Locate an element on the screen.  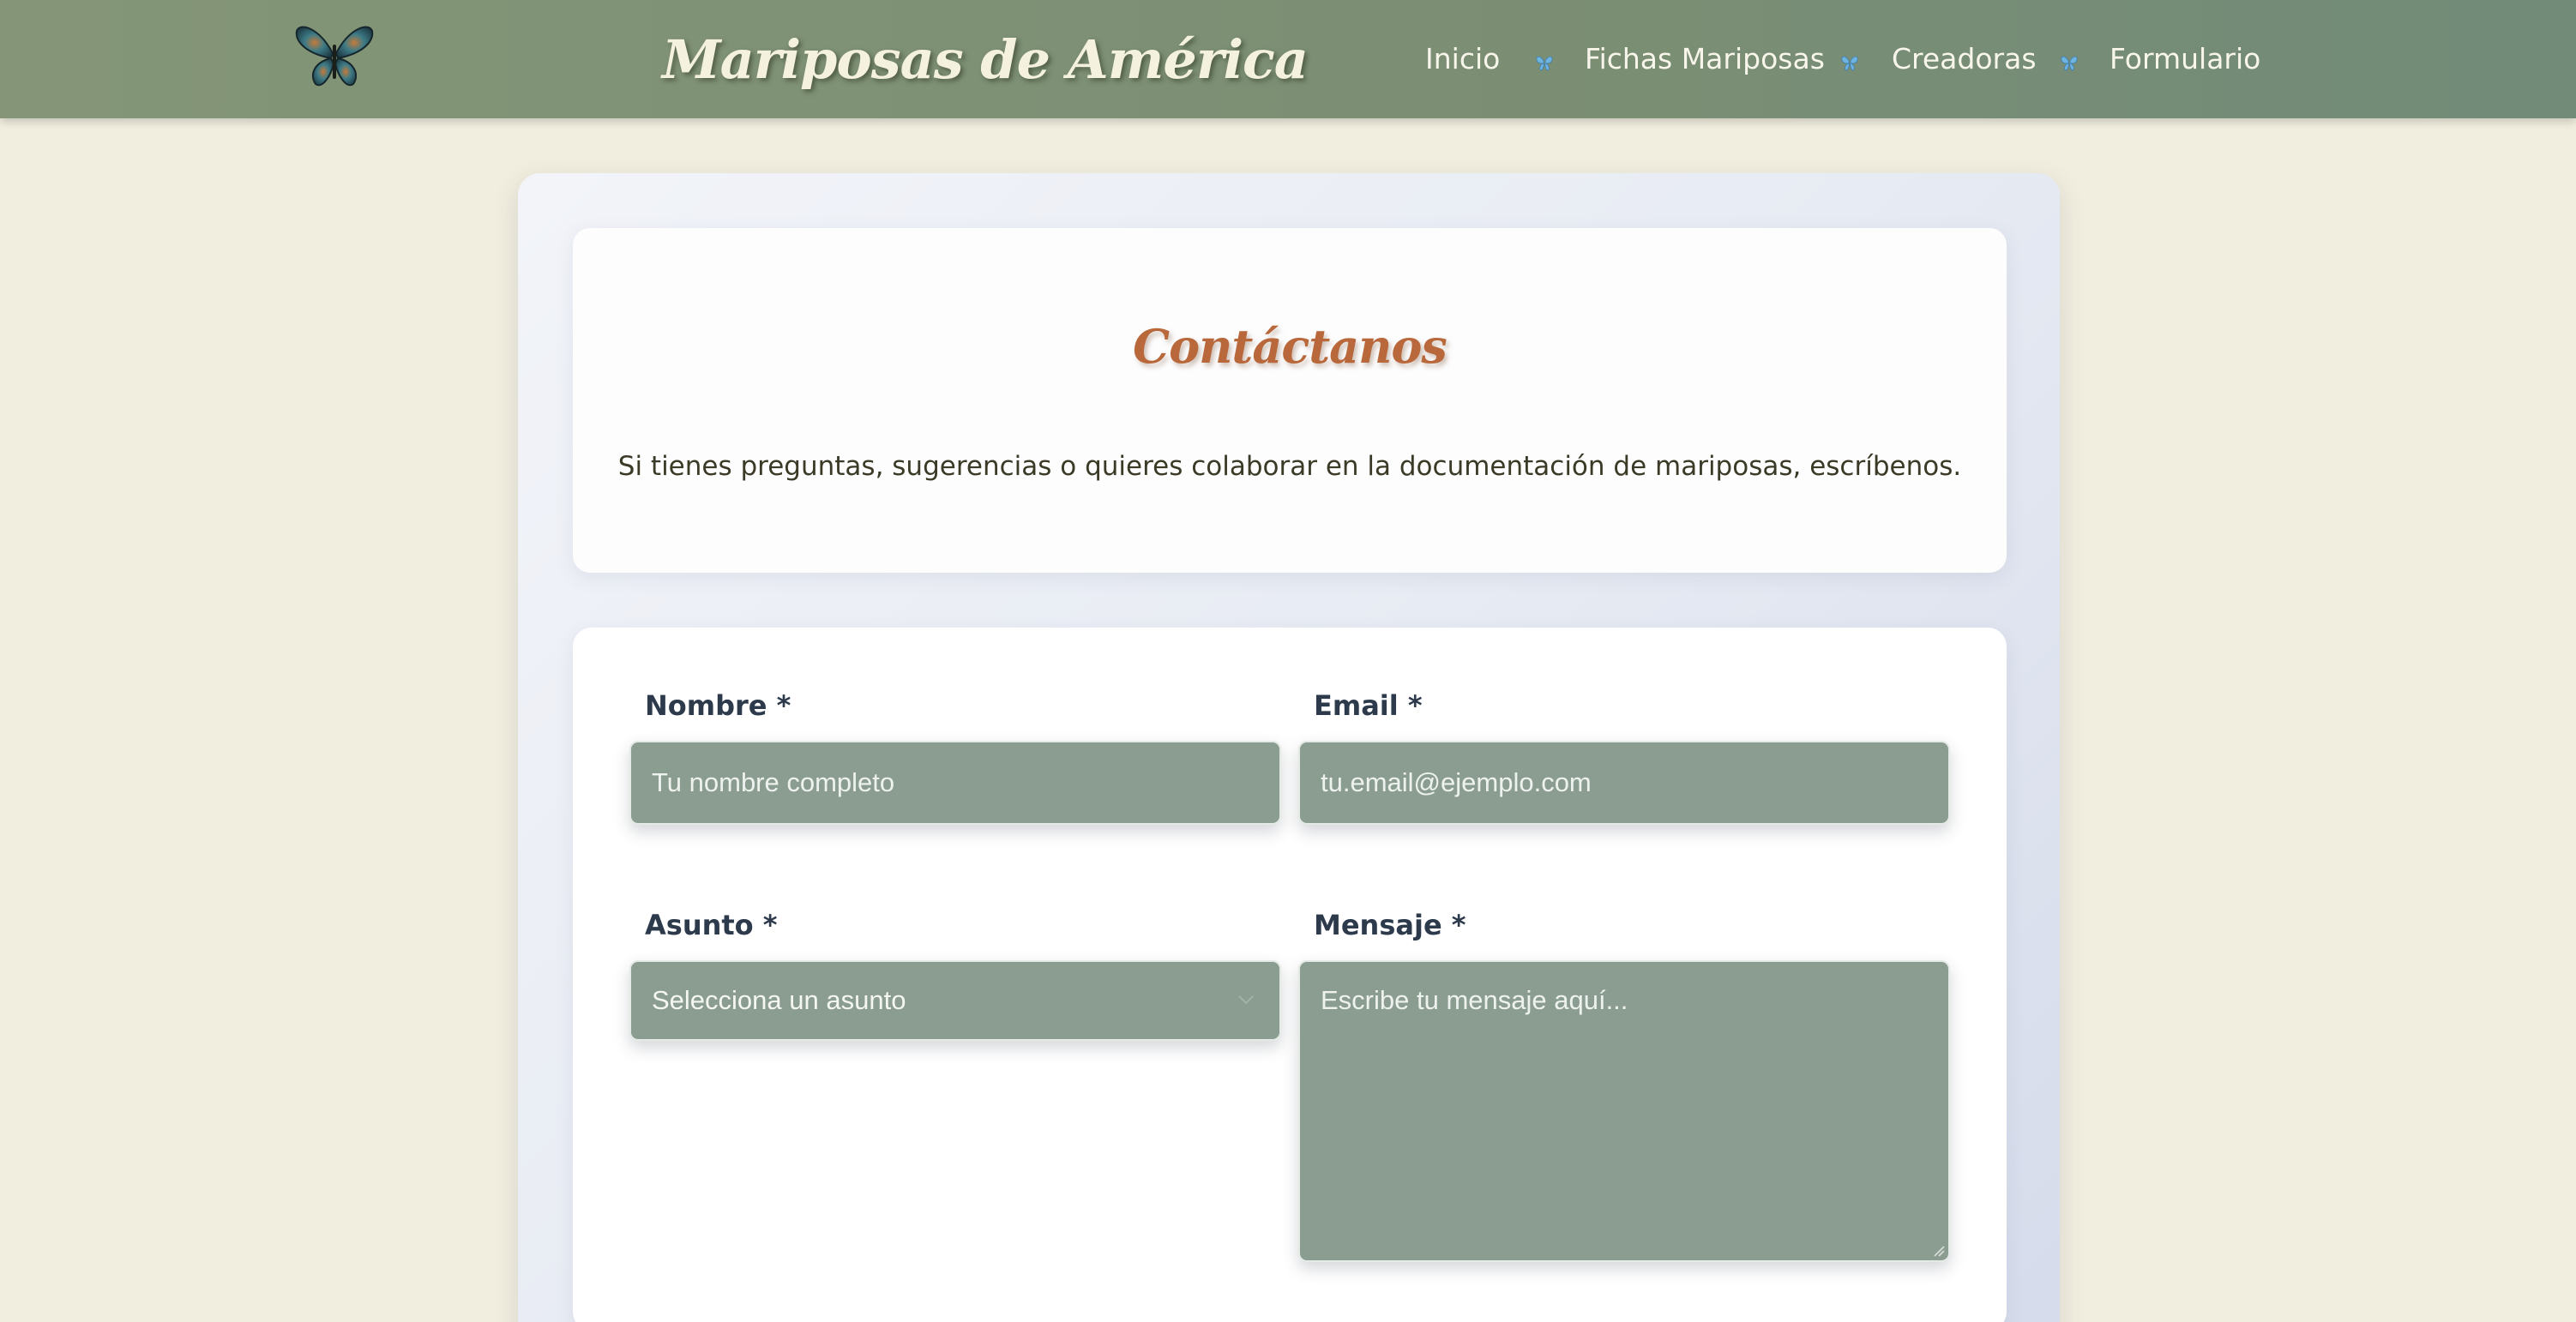
resize-handle-icon is located at coordinates (1938, 1250).